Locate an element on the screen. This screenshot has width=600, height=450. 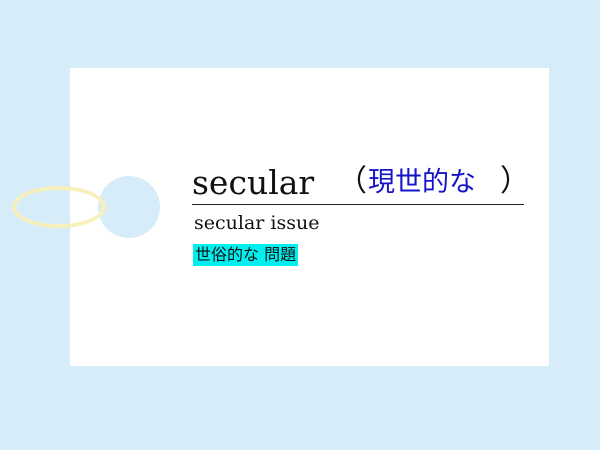
close-paren: ） is located at coordinates (515, 181).